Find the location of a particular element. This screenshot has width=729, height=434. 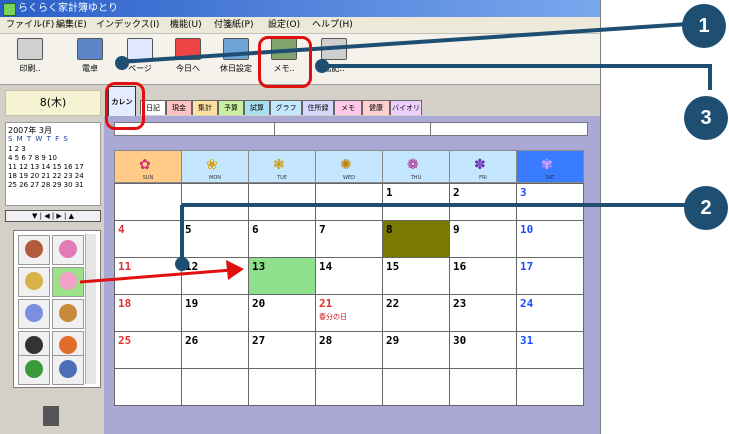

callout-badge-2: 2 is located at coordinates (706, 208).